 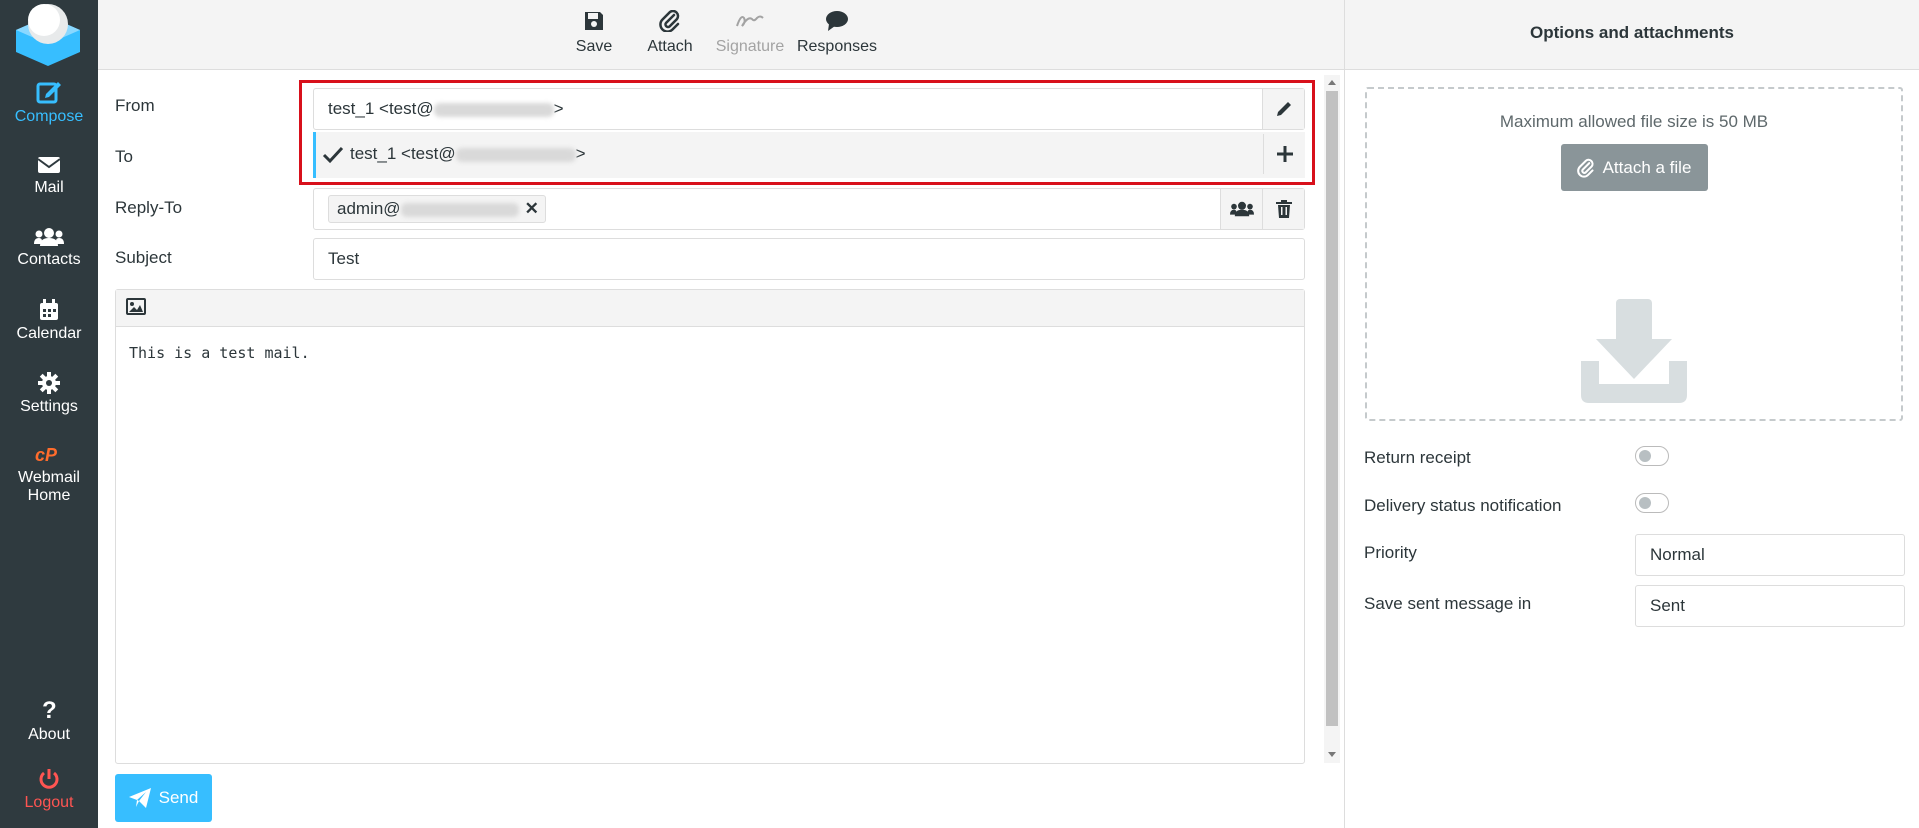 I want to click on dsn-toggle, so click(x=1652, y=503).